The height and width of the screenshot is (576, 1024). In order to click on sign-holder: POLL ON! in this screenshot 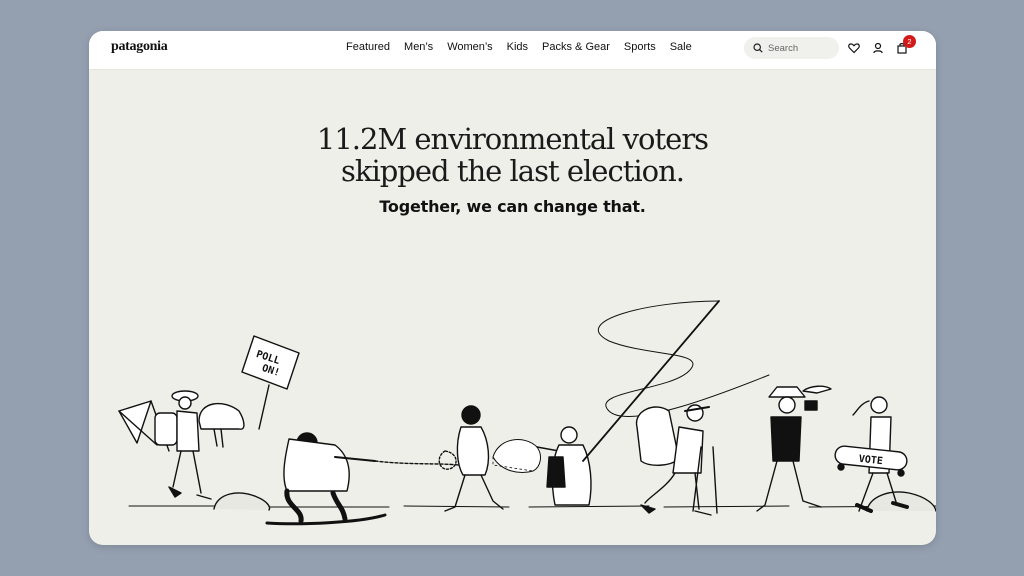, I will do `click(314, 430)`.